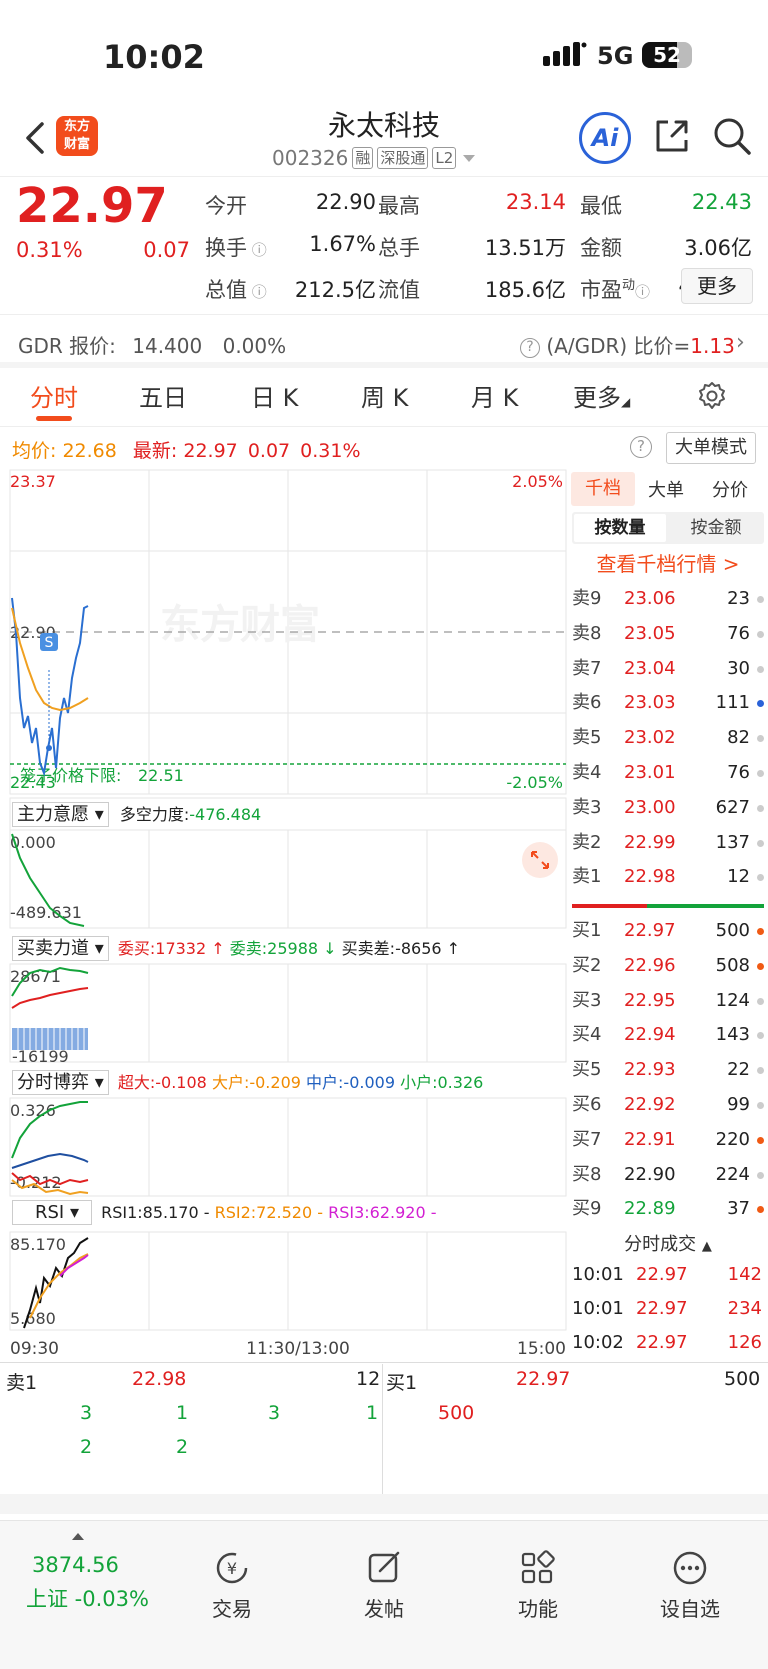  What do you see at coordinates (668, 1001) in the screenshot?
I see `bid-level-row: 买3 22.95 124` at bounding box center [668, 1001].